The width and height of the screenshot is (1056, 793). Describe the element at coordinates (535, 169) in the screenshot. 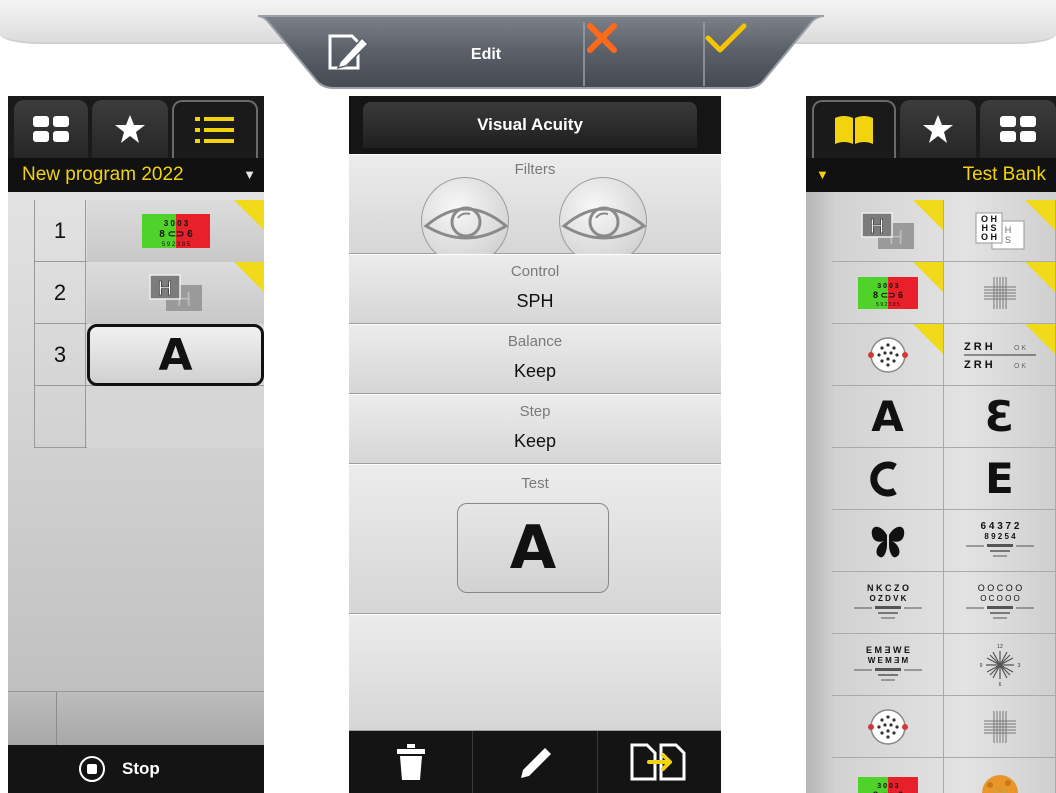

I see `filters-label: Filters` at that location.